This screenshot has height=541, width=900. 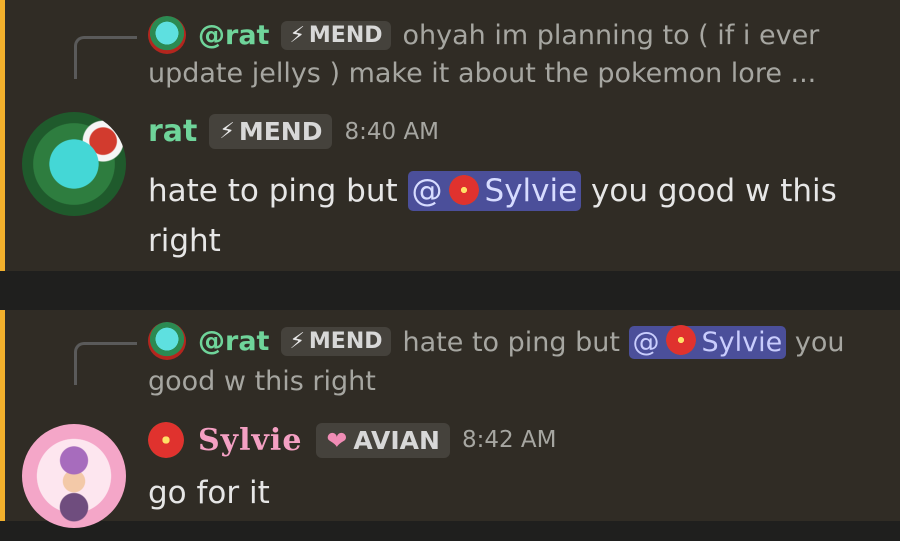 I want to click on role-tag: ❤ AVIAN, so click(x=383, y=440).